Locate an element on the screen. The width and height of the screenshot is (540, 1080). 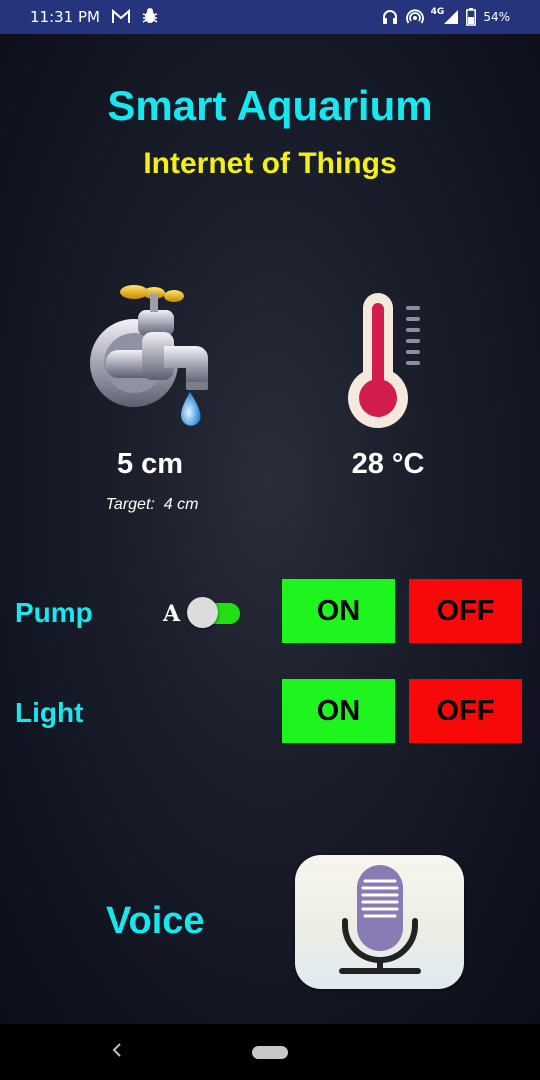
battery-icon is located at coordinates (471, 17).